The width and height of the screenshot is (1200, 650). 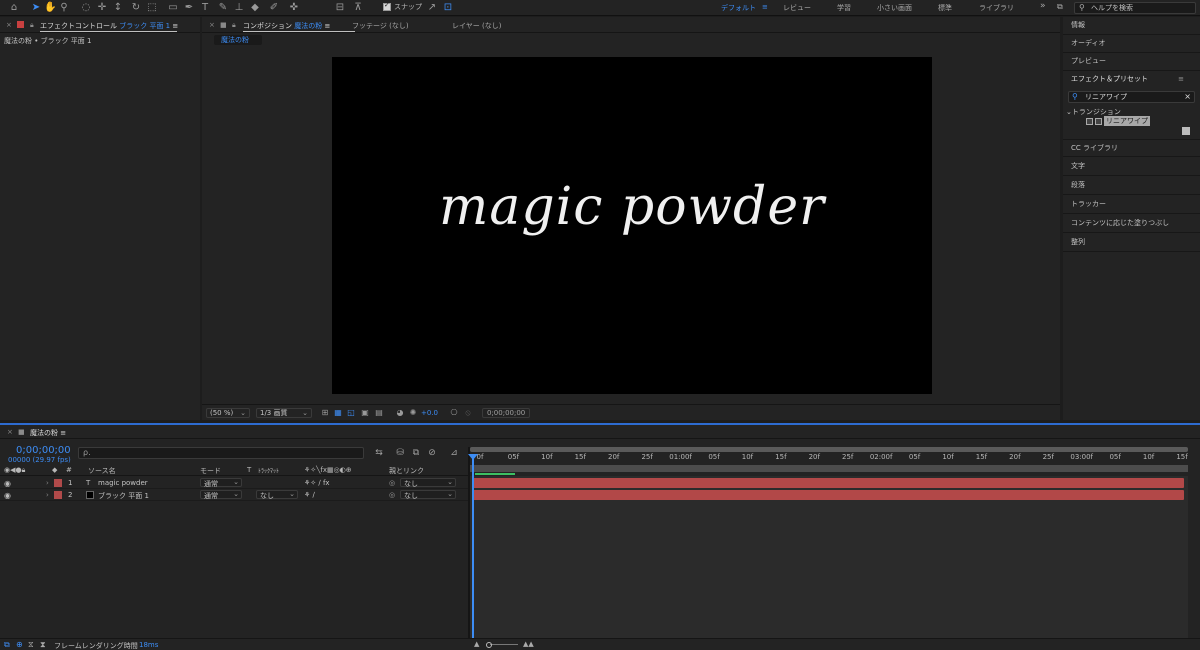 I want to click on work-area-bar, so click(x=829, y=468).